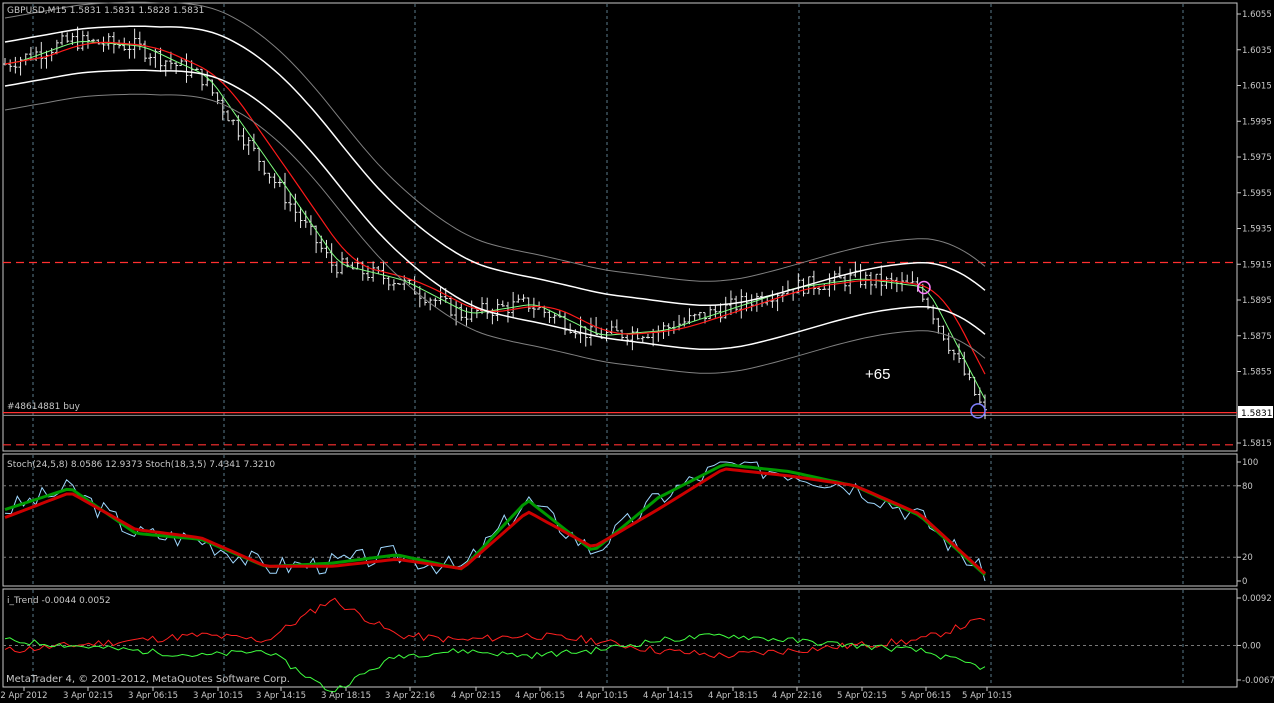  I want to click on price-tick-label: 1.6055, so click(1257, 15).